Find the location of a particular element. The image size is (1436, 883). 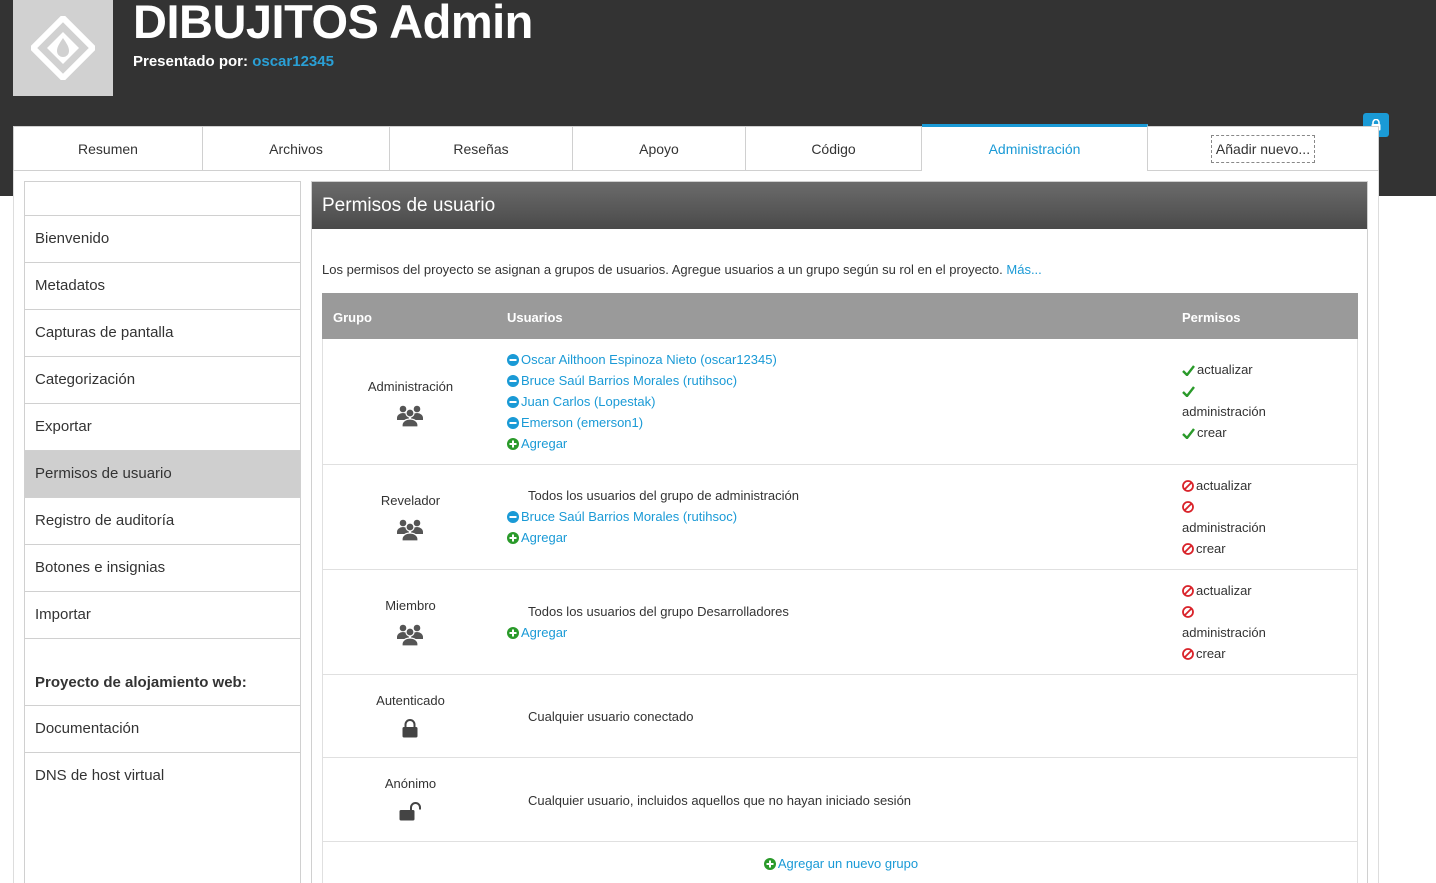

group-name: Revelador is located at coordinates (410, 500).